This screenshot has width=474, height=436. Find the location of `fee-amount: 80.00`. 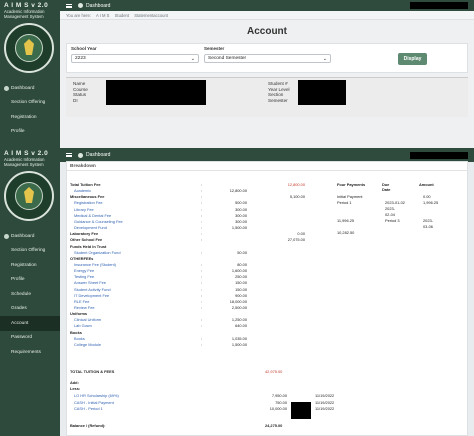

fee-amount: 80.00 is located at coordinates (242, 264).